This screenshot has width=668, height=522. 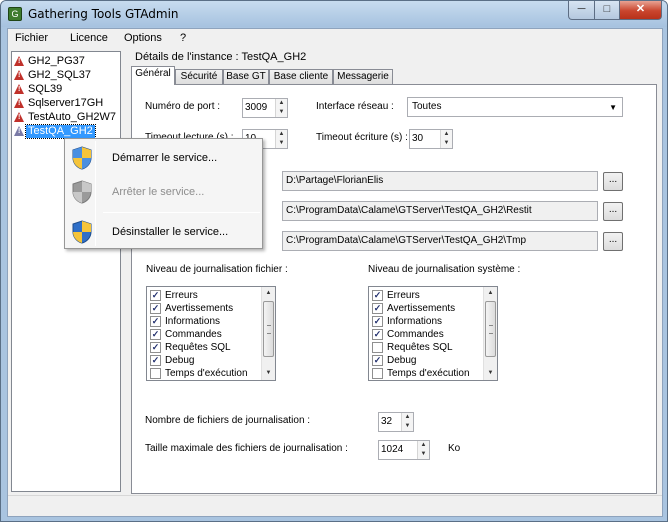 What do you see at coordinates (89, 38) in the screenshot?
I see `menu-licence: Licence` at bounding box center [89, 38].